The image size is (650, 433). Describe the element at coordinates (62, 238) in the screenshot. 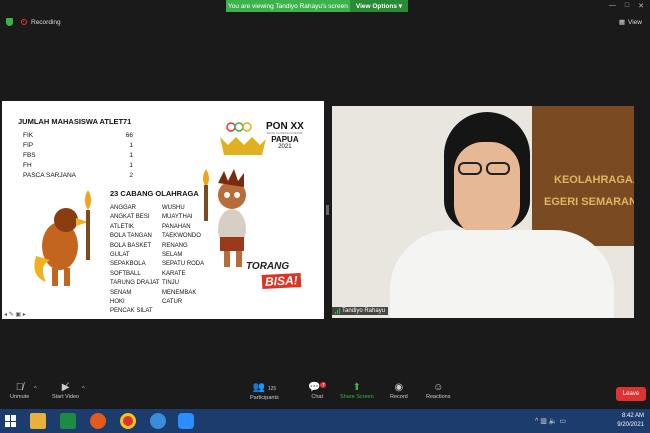

I see `mascot-bird-illustration` at that location.